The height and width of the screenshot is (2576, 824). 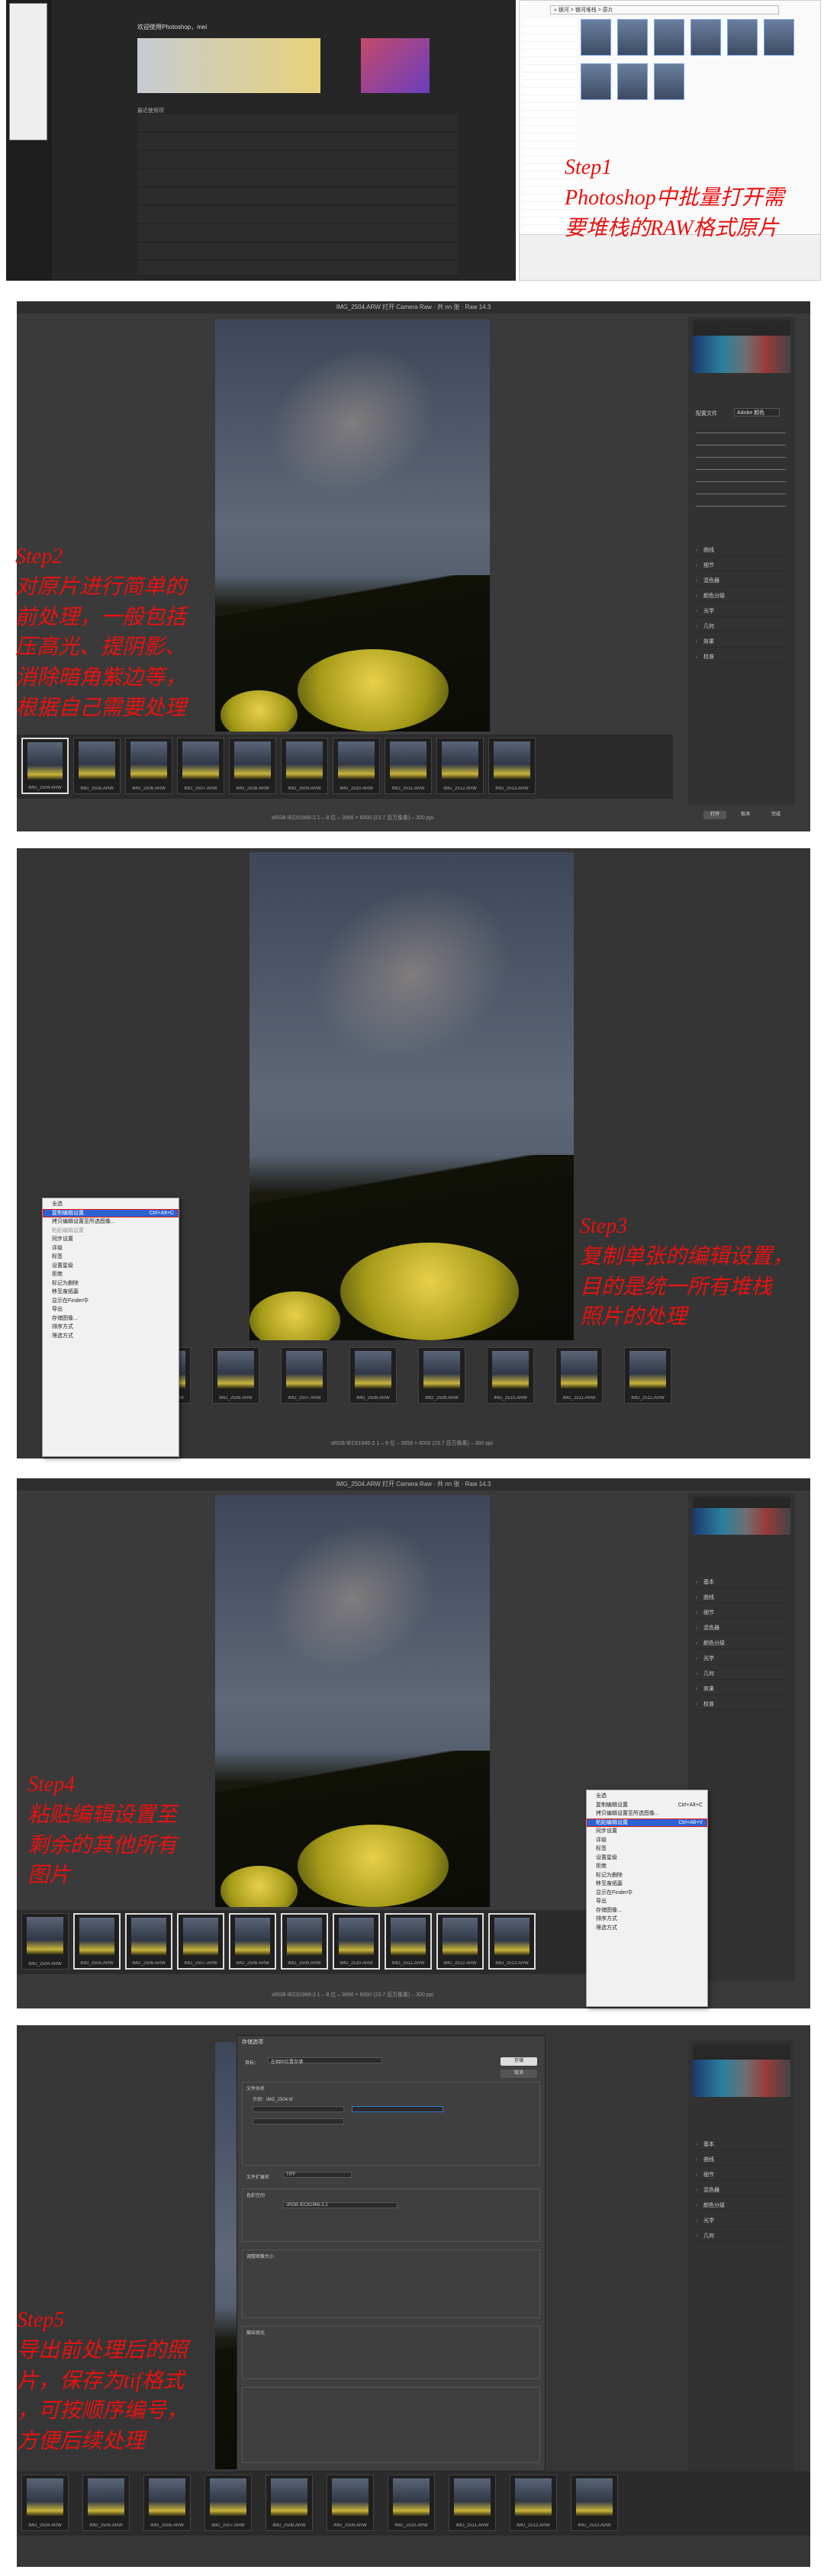 I want to click on ps-banner-card, so click(x=228, y=65).